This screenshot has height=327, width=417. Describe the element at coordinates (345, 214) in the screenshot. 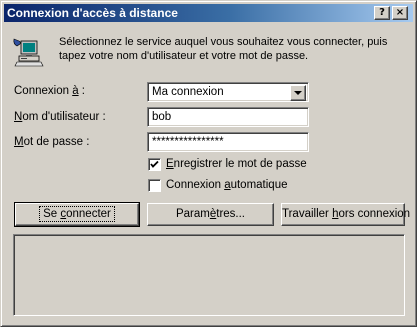

I see `work-offline-button: Travailler hors connexion` at that location.